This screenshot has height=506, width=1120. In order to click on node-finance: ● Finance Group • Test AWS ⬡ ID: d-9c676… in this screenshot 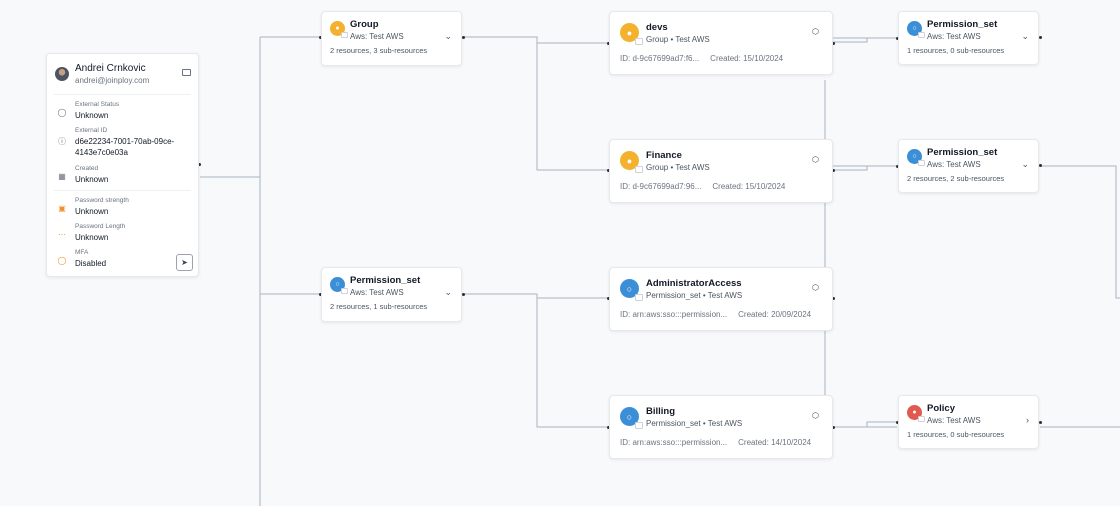, I will do `click(721, 171)`.